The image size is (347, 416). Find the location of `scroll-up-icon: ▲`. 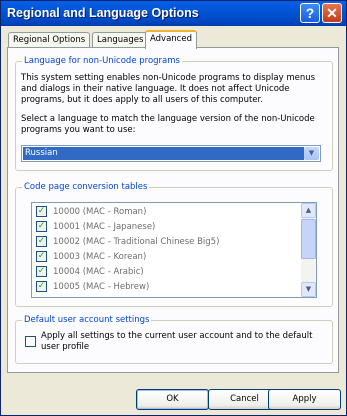

scroll-up-icon: ▲ is located at coordinates (308, 210).